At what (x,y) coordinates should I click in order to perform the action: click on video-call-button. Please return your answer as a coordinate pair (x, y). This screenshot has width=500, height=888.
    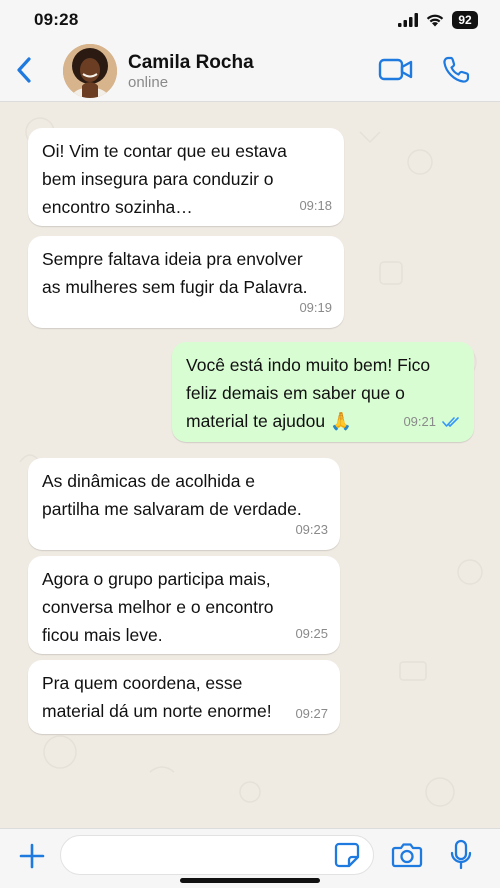
    Looking at the image, I should click on (396, 70).